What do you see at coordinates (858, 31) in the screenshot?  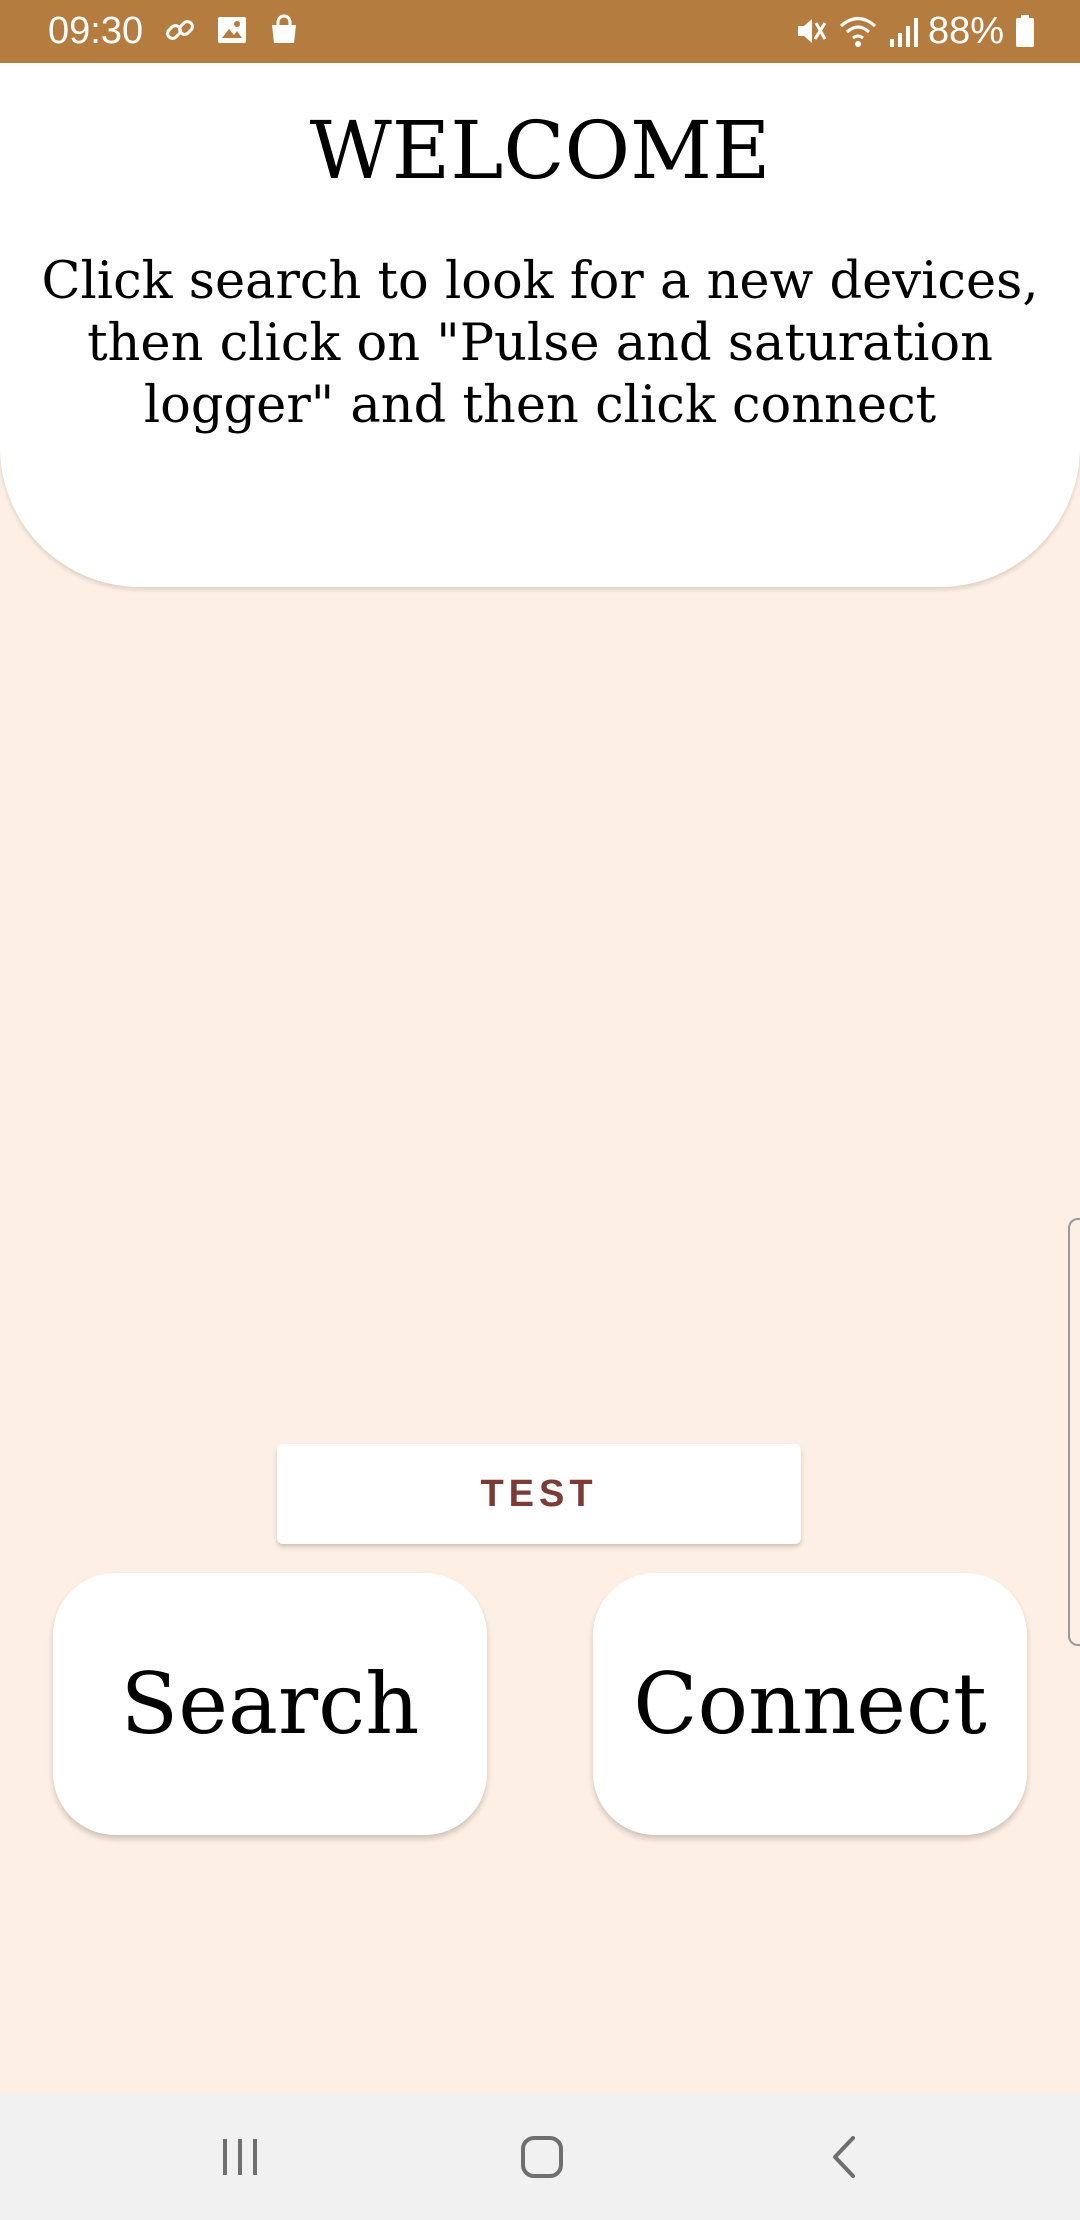 I see `wifi-icon` at bounding box center [858, 31].